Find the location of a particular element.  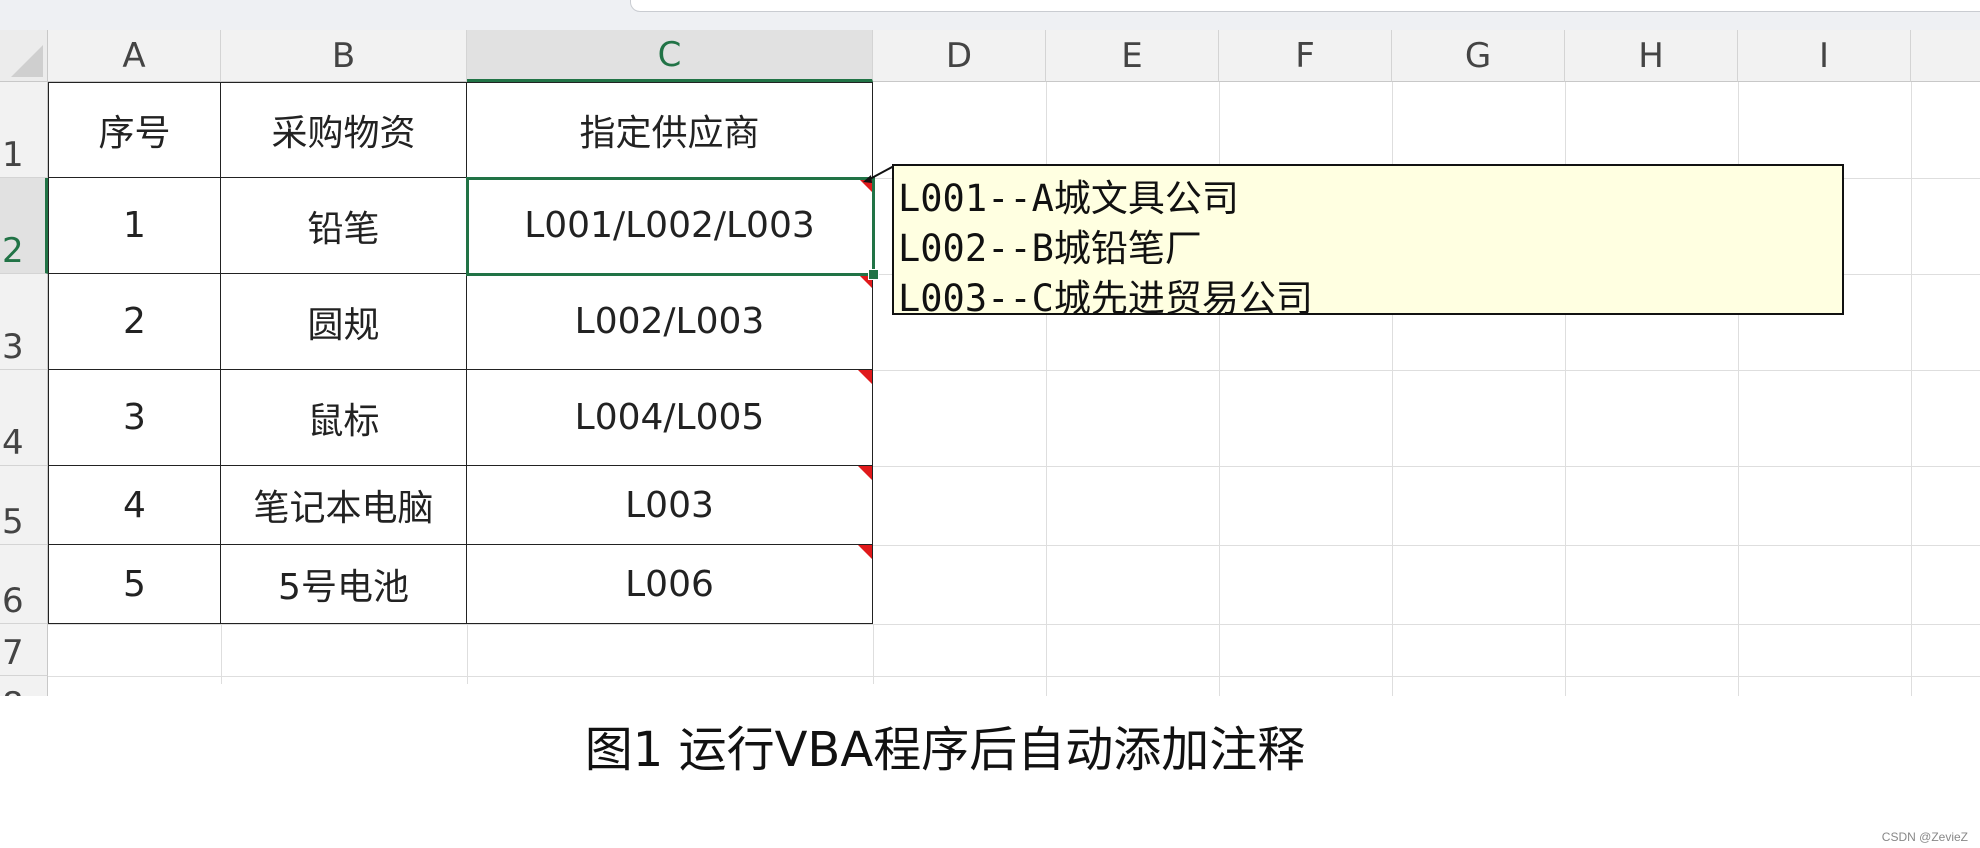

cell-b2: 铅笔 is located at coordinates (344, 226).